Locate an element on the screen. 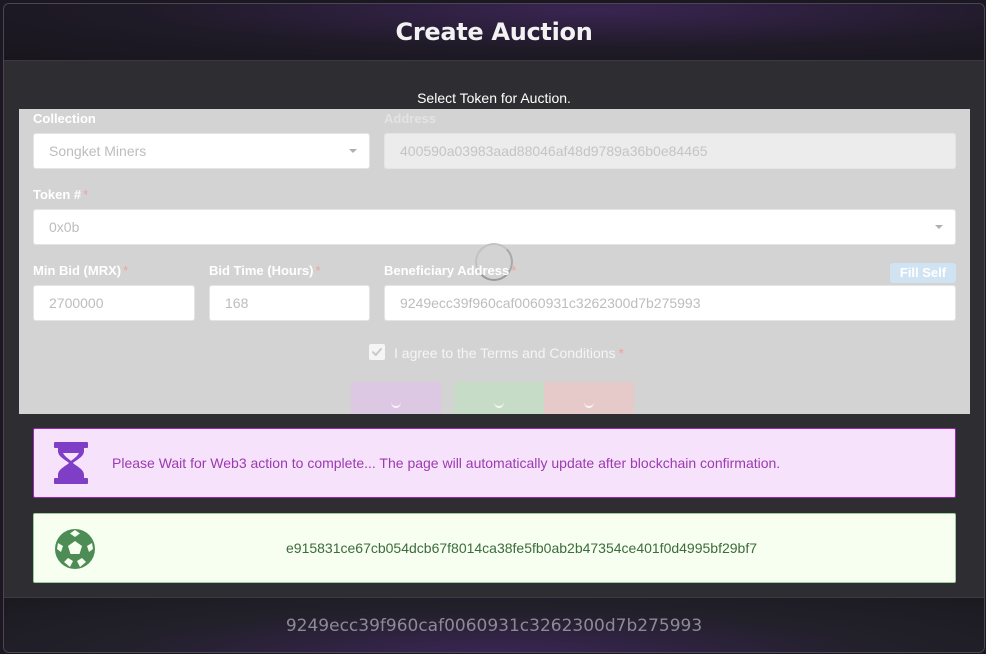 The height and width of the screenshot is (654, 986). collection-select: Songket Miners is located at coordinates (201, 151).